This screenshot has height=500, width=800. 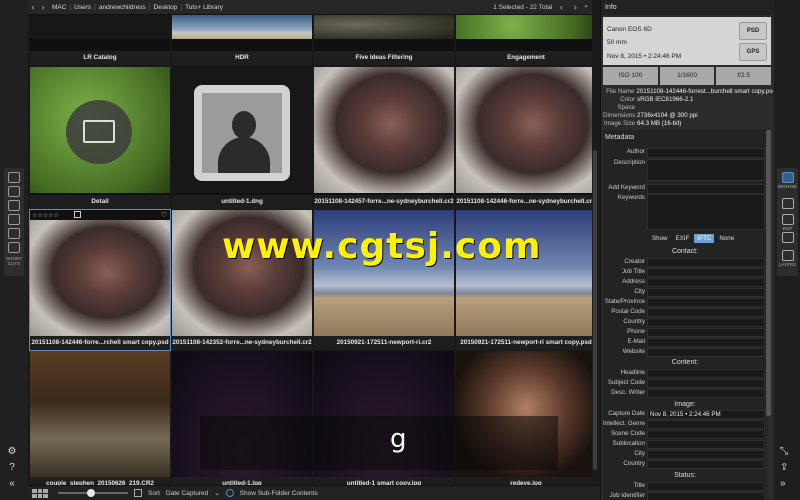 I want to click on star-rating: ☆☆☆☆☆, so click(x=45, y=215).